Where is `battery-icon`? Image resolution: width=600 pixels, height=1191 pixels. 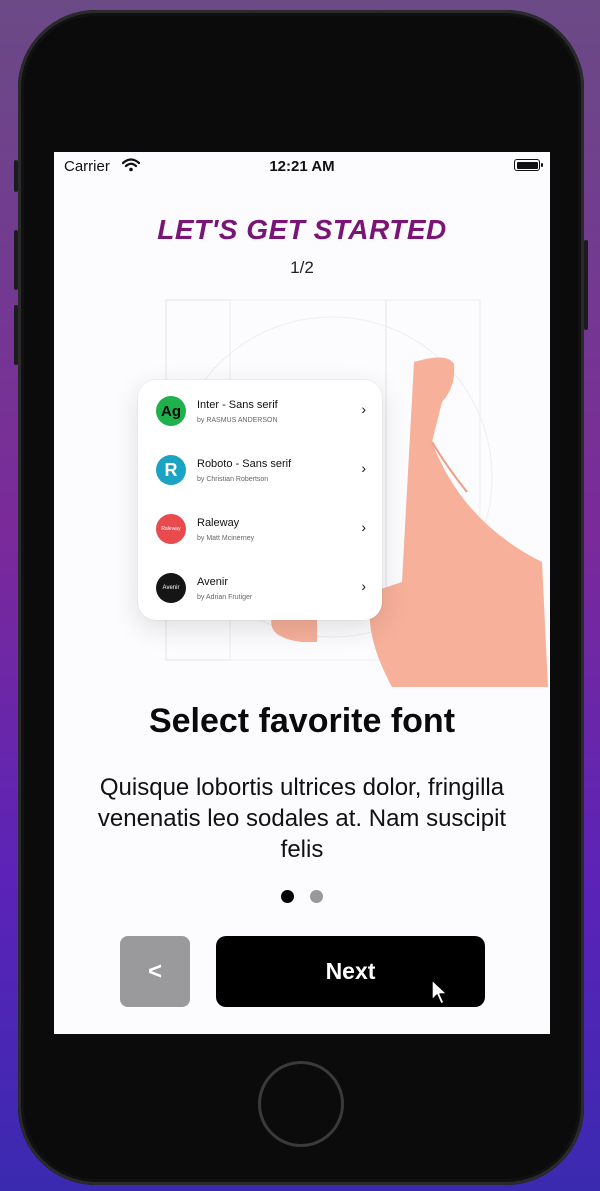
battery-icon is located at coordinates (528, 165).